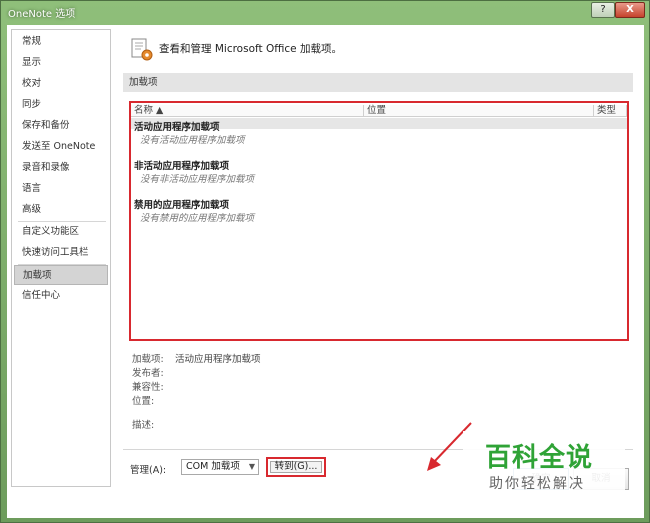 Image resolution: width=650 pixels, height=523 pixels. Describe the element at coordinates (197, 218) in the screenshot. I see `group-disabled-empty: 没有禁用的应用程序加载项` at that location.